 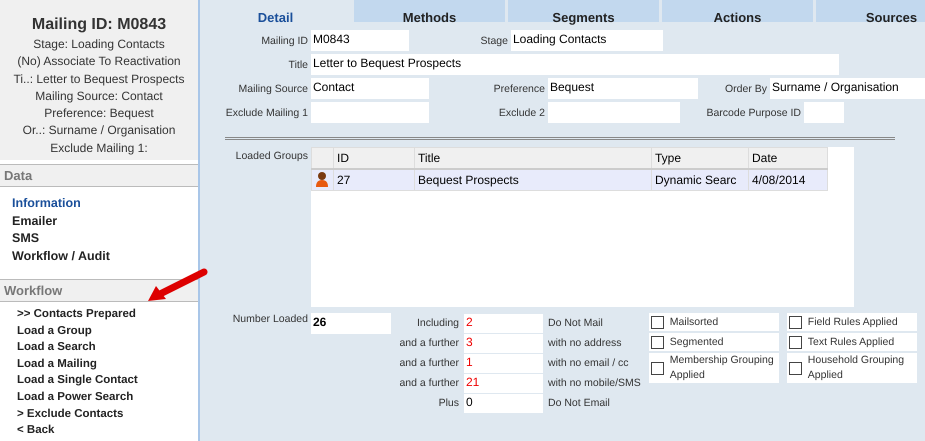 I want to click on field-label: Order By, so click(x=746, y=88).